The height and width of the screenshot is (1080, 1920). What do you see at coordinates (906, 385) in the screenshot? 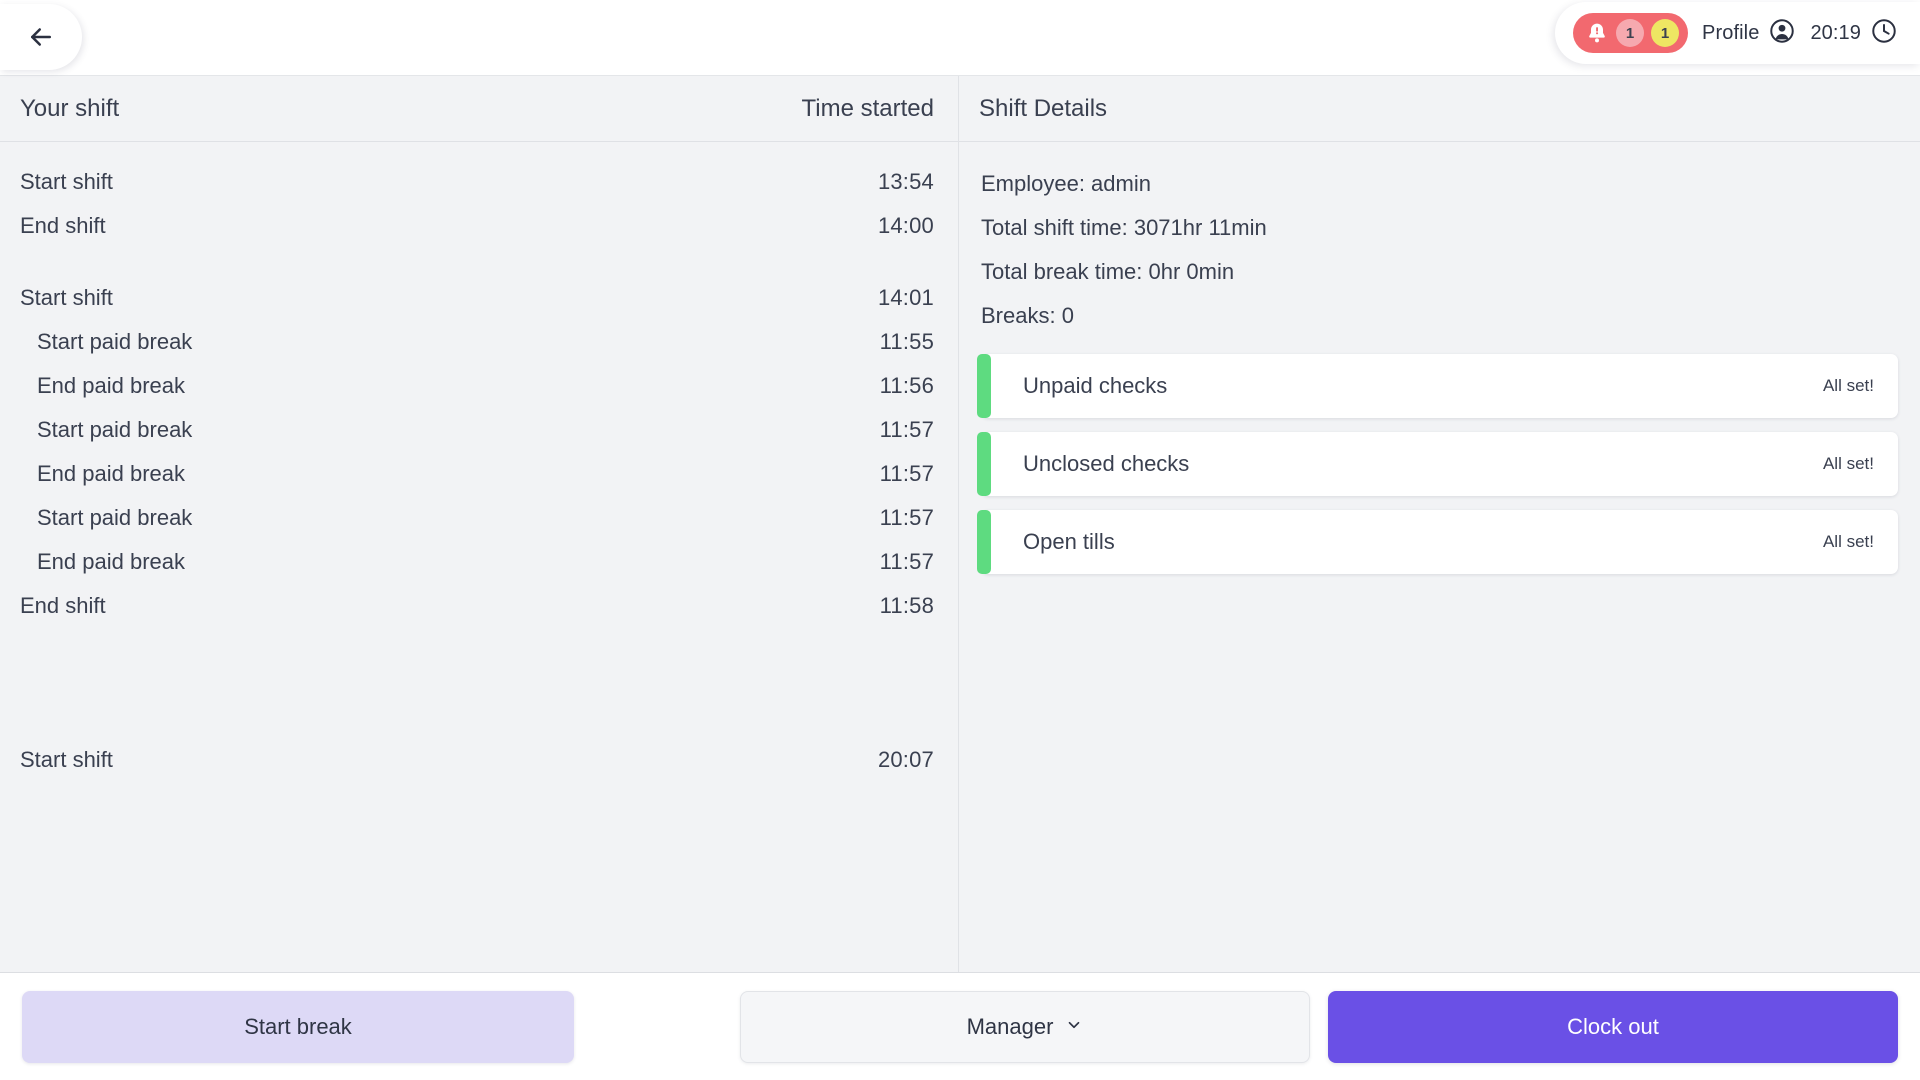
I see `shift-event-time: 11:56` at bounding box center [906, 385].